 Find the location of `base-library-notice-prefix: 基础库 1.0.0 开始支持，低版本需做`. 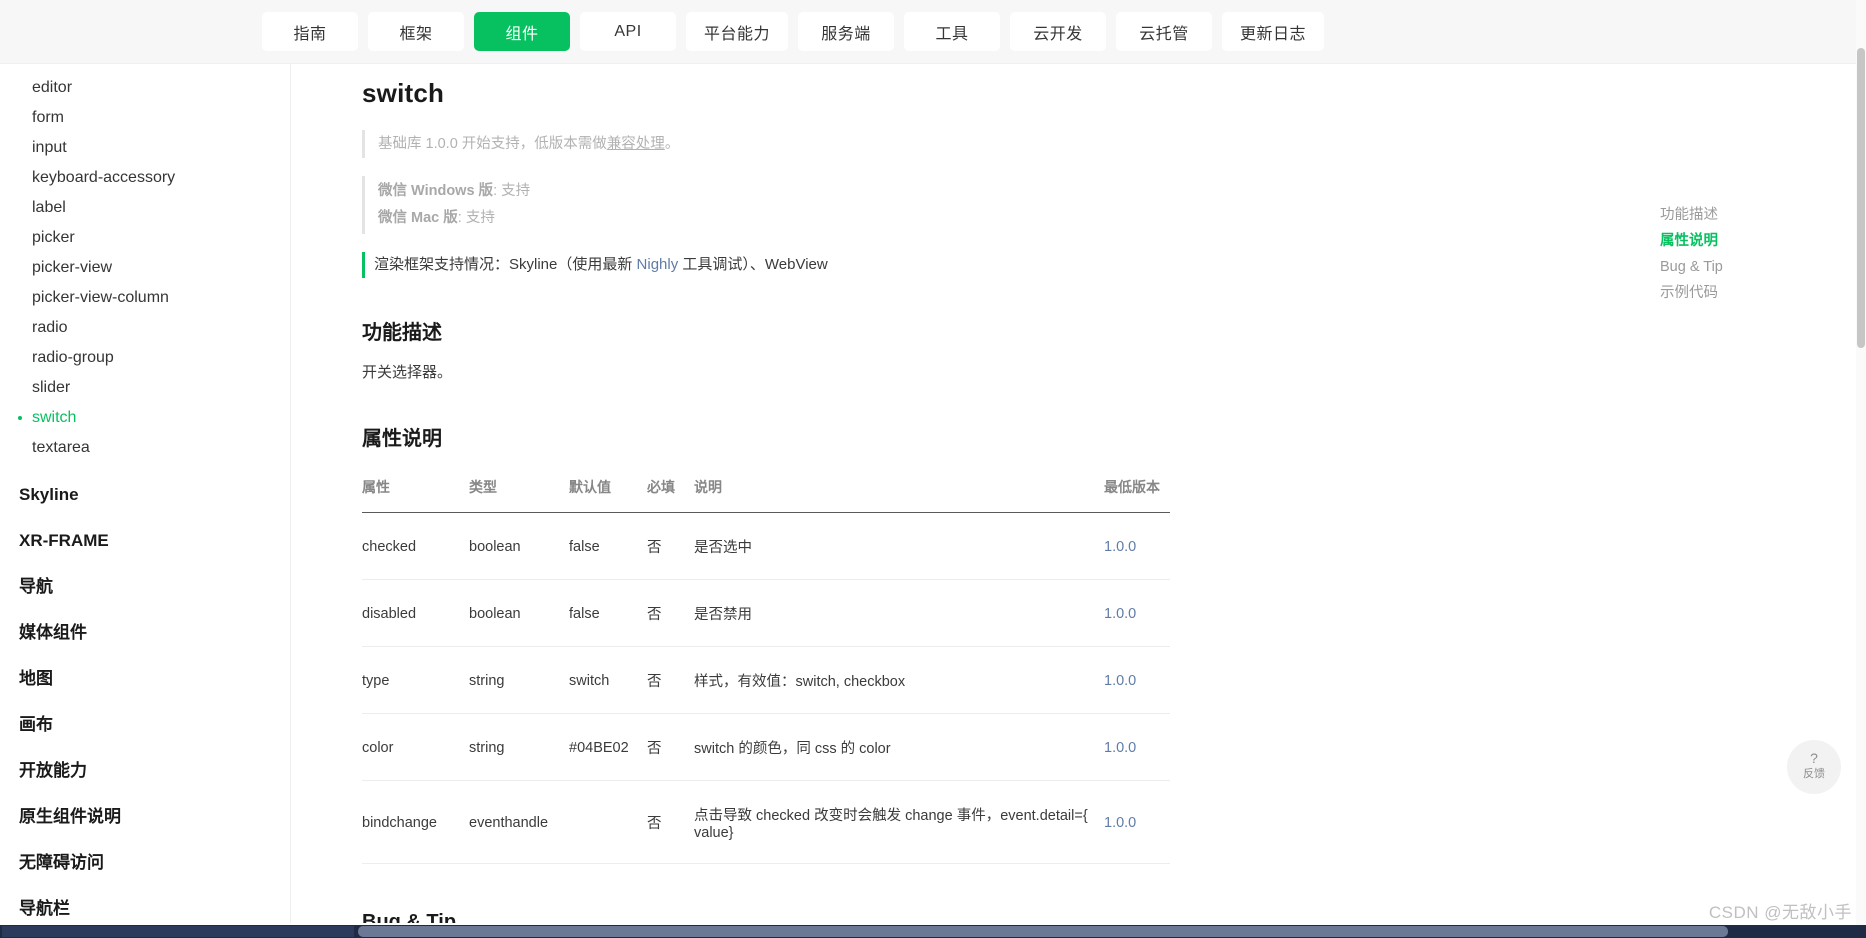

base-library-notice-prefix: 基础库 1.0.0 开始支持，低版本需做 is located at coordinates (492, 144).